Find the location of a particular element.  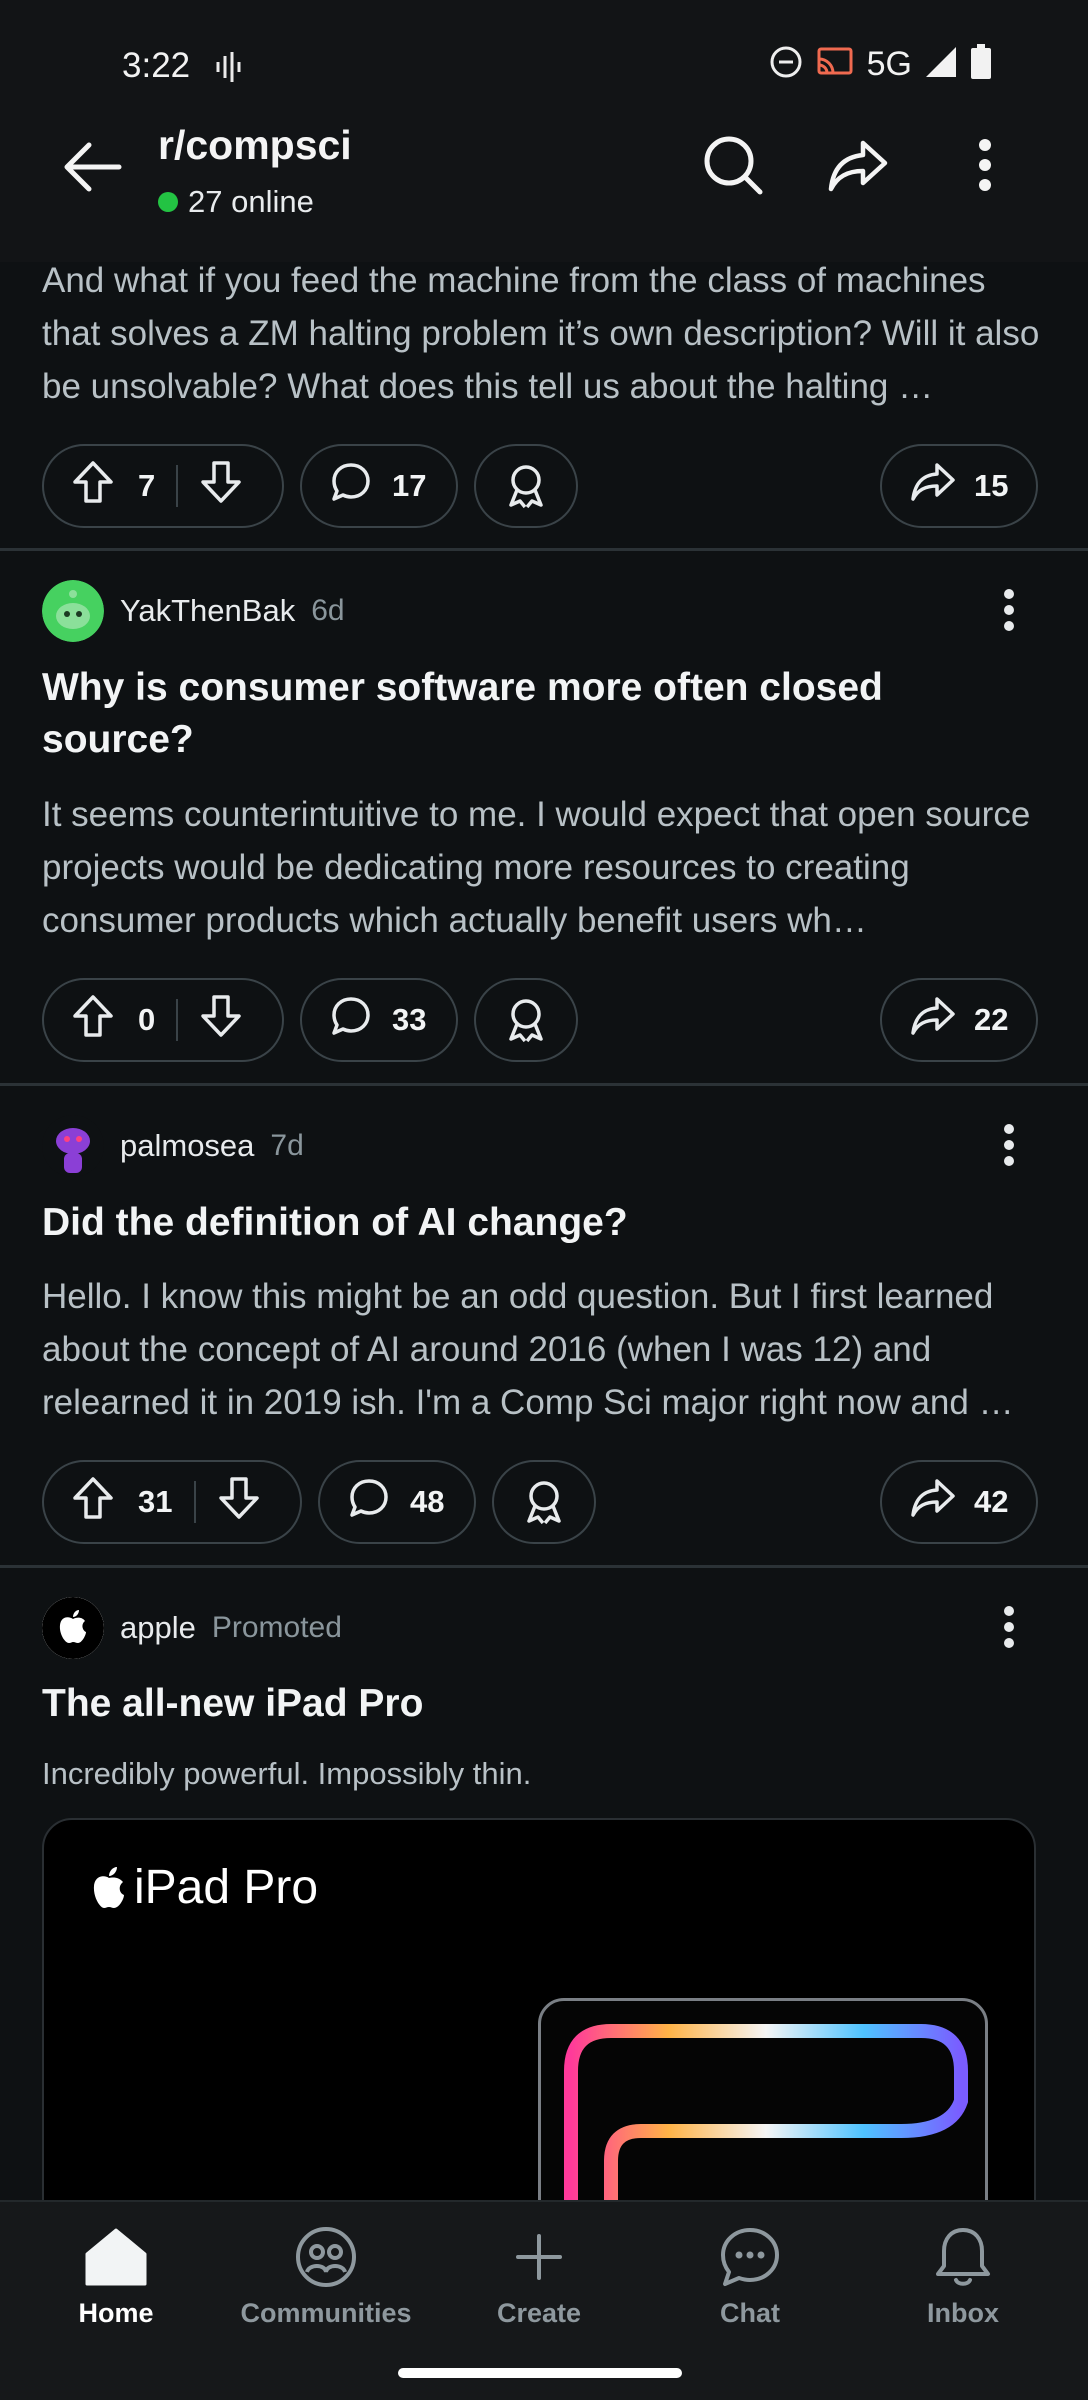

arrow-left-icon is located at coordinates (93, 167).